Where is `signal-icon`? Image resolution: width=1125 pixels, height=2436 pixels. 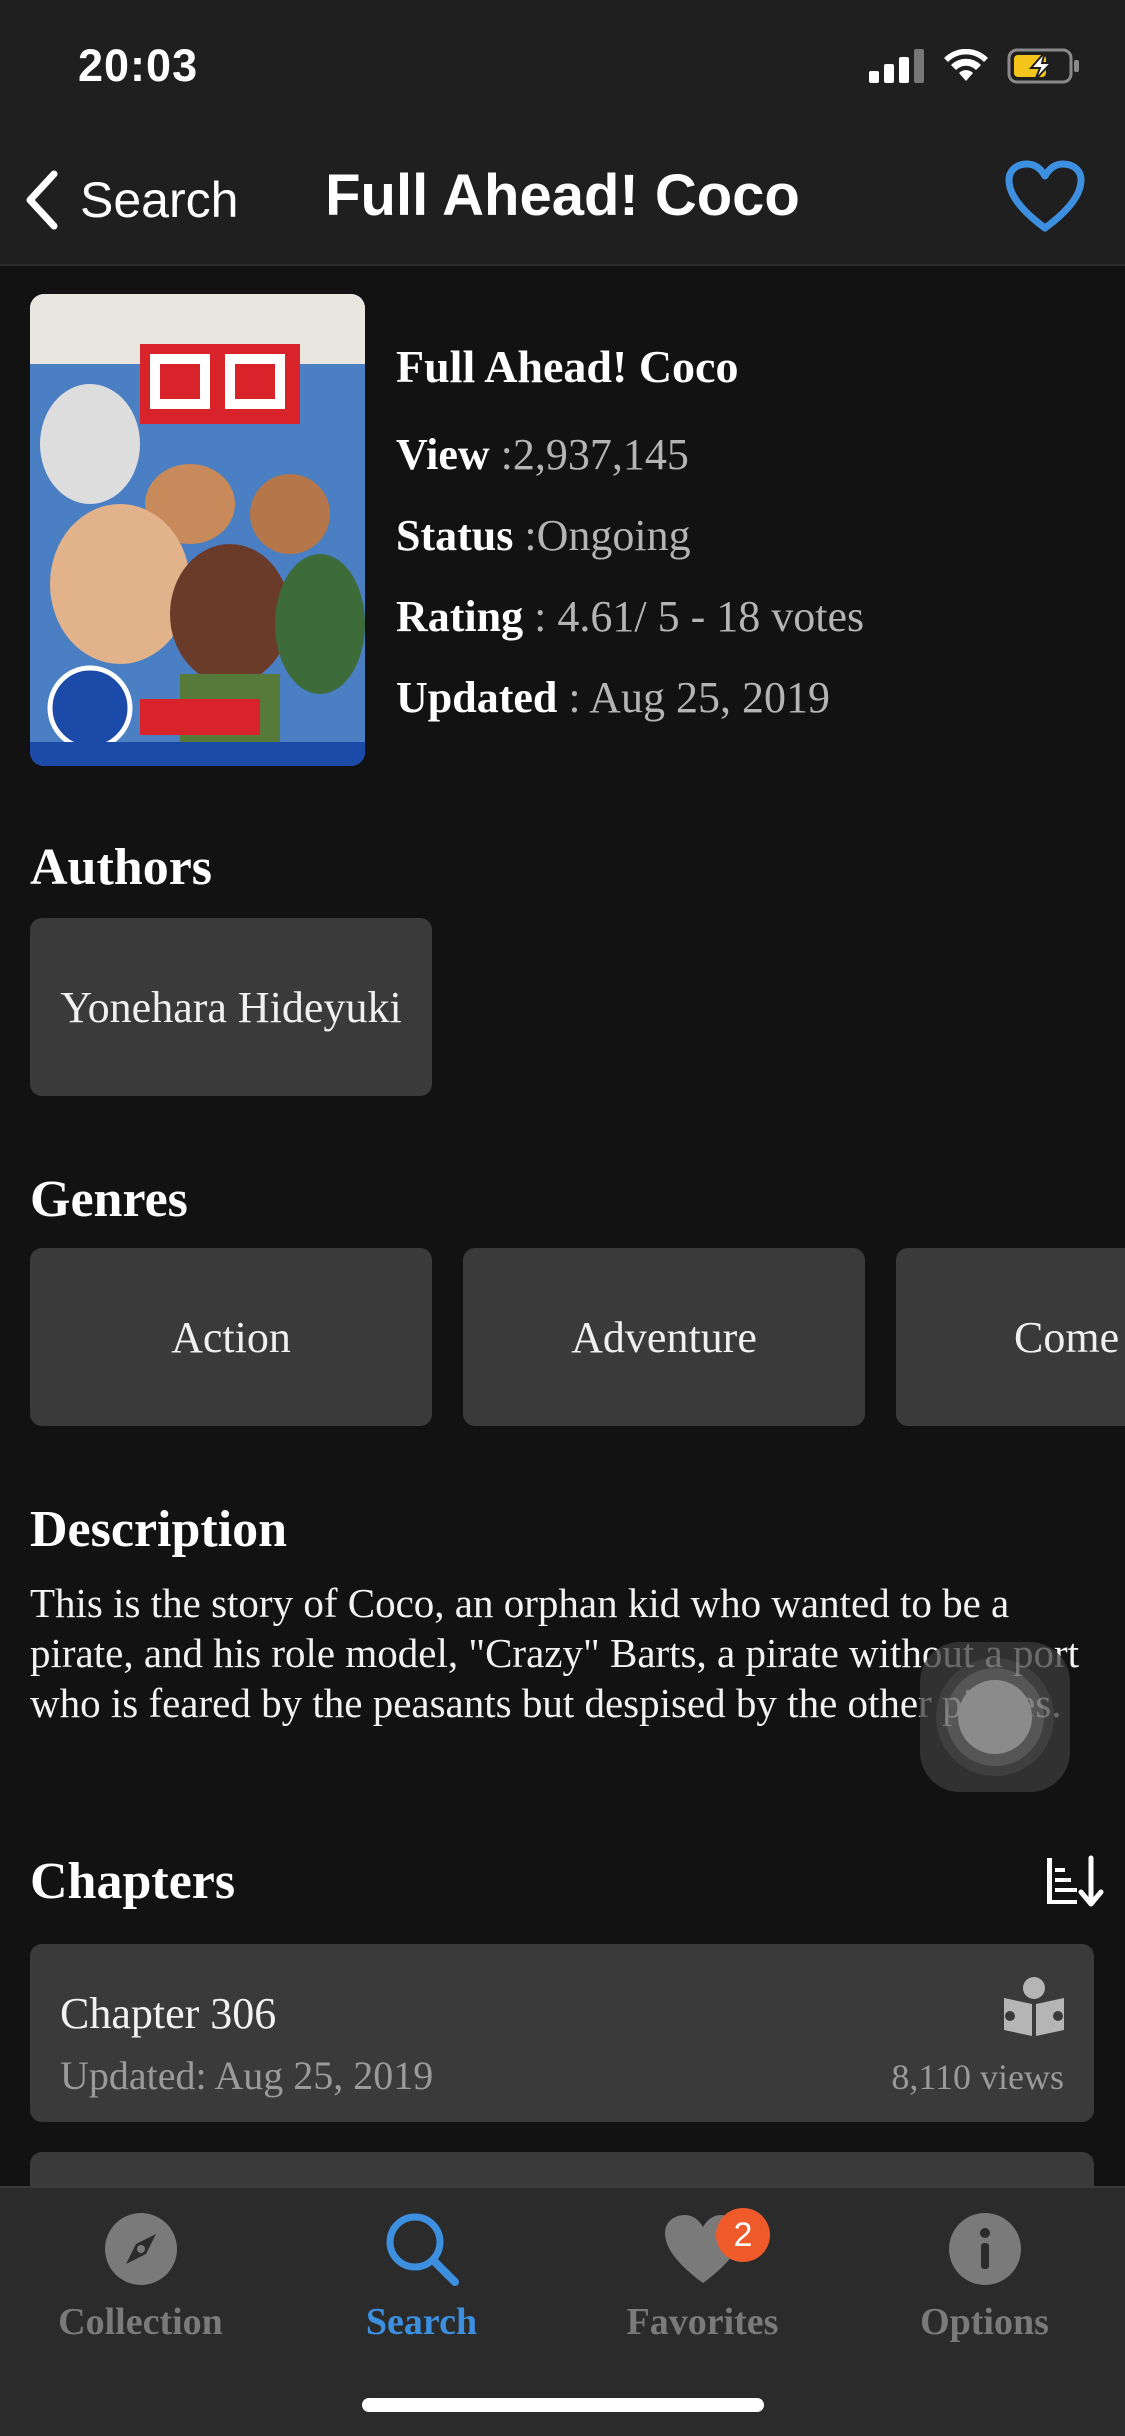
signal-icon is located at coordinates (896, 66).